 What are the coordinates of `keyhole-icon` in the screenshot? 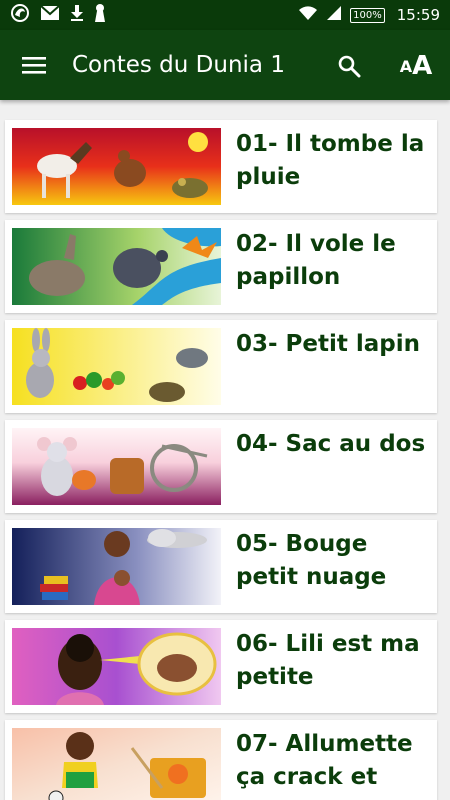 It's located at (100, 15).